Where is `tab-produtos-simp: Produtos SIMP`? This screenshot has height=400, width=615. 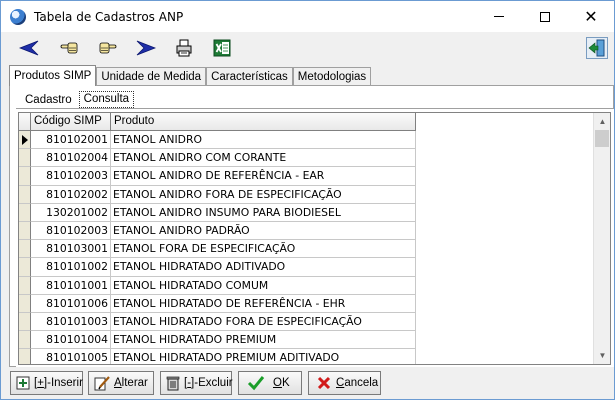 tab-produtos-simp: Produtos SIMP is located at coordinates (53, 75).